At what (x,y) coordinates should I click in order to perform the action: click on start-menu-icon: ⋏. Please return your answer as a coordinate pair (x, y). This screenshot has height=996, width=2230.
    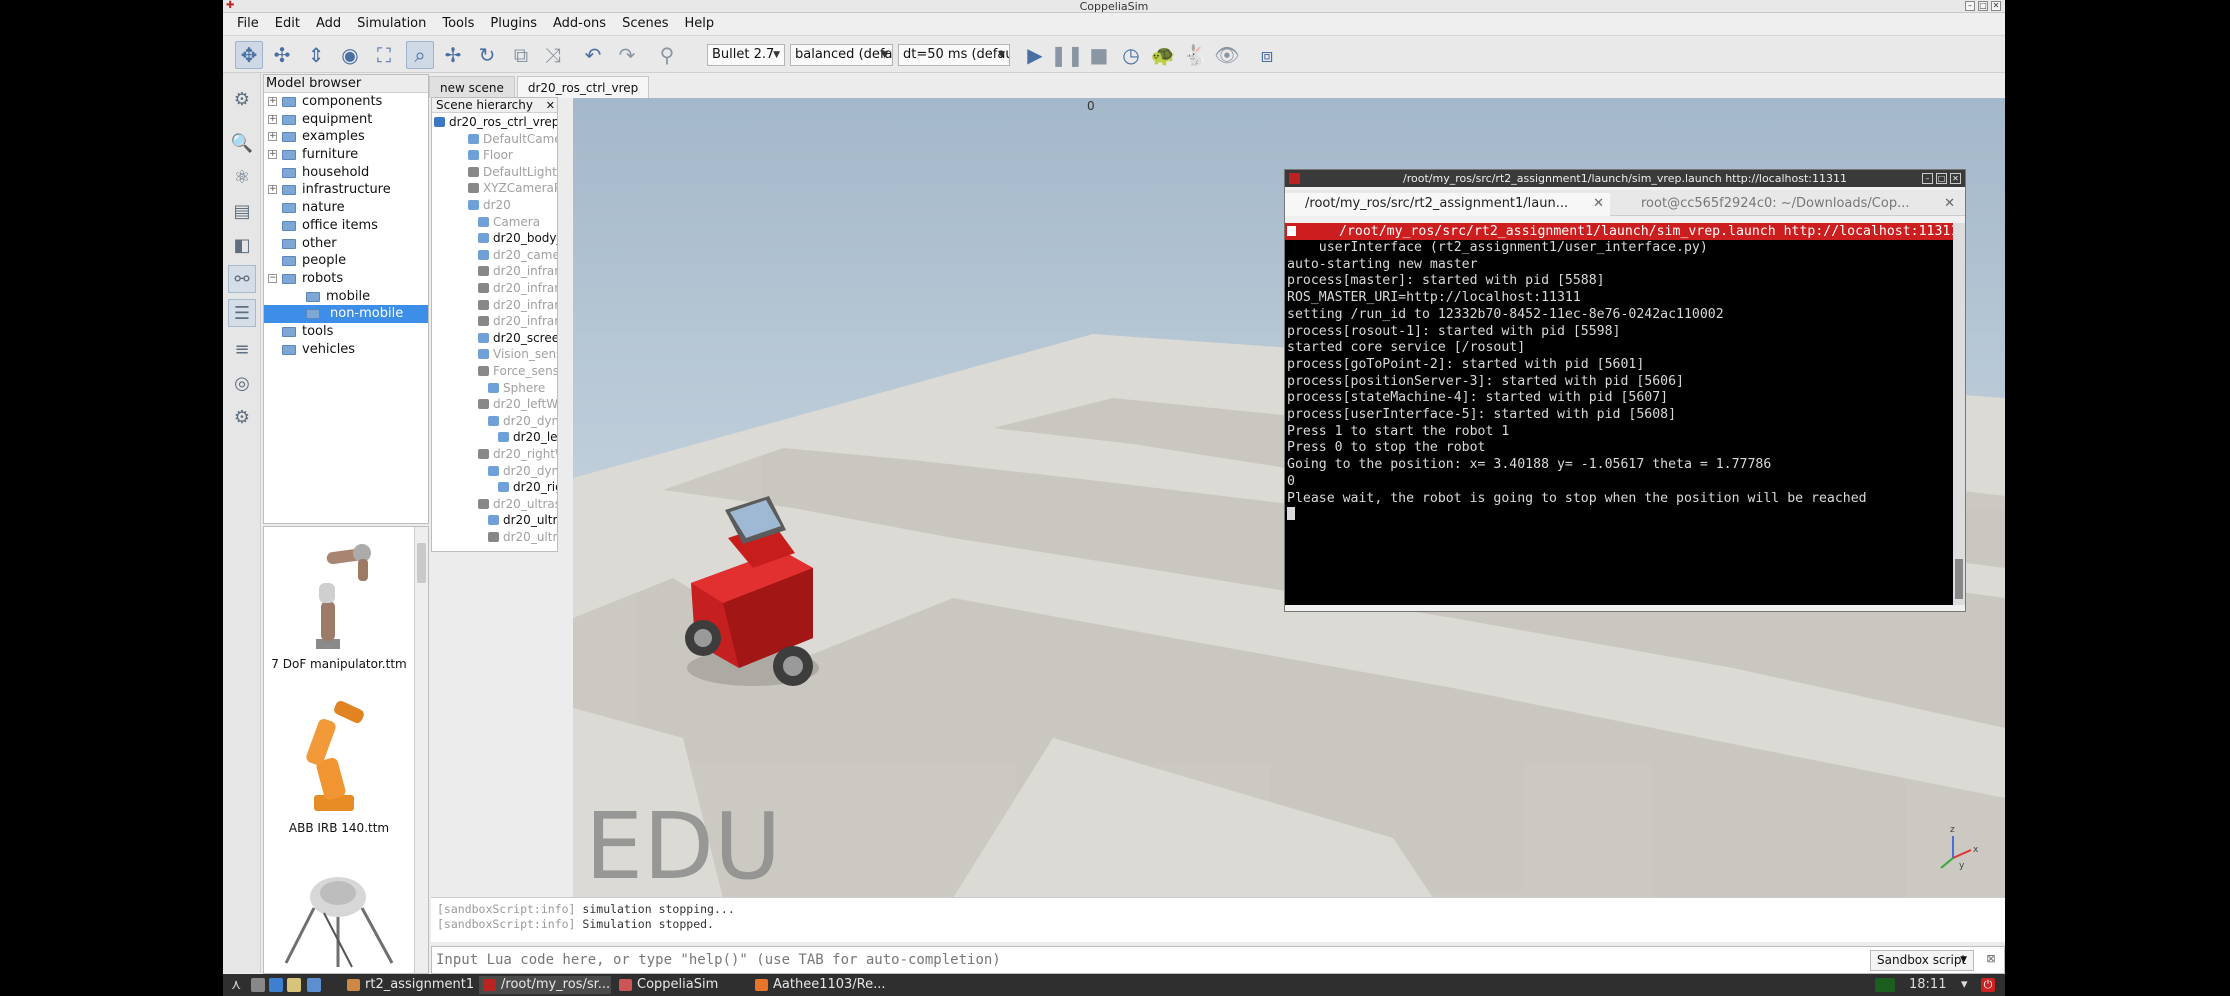
    Looking at the image, I should click on (238, 985).